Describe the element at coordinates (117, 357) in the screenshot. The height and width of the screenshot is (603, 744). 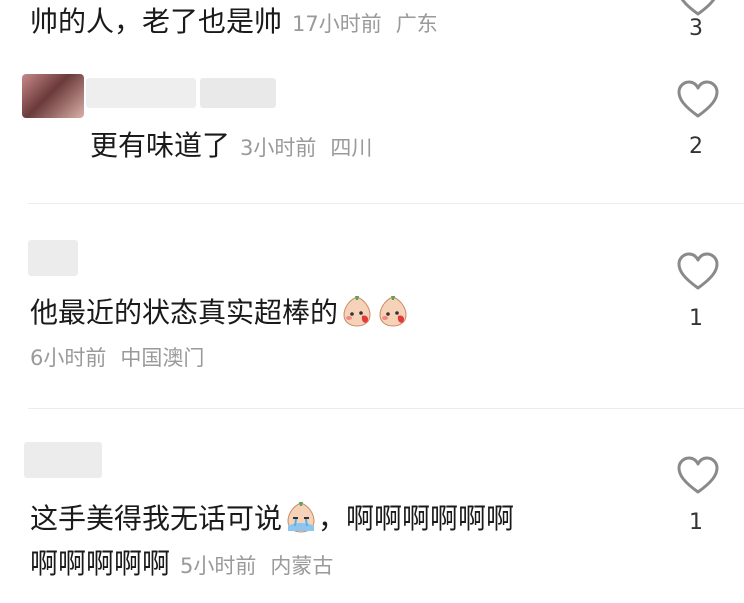
I see `comment-meta: 6小时前 中国澳门` at that location.